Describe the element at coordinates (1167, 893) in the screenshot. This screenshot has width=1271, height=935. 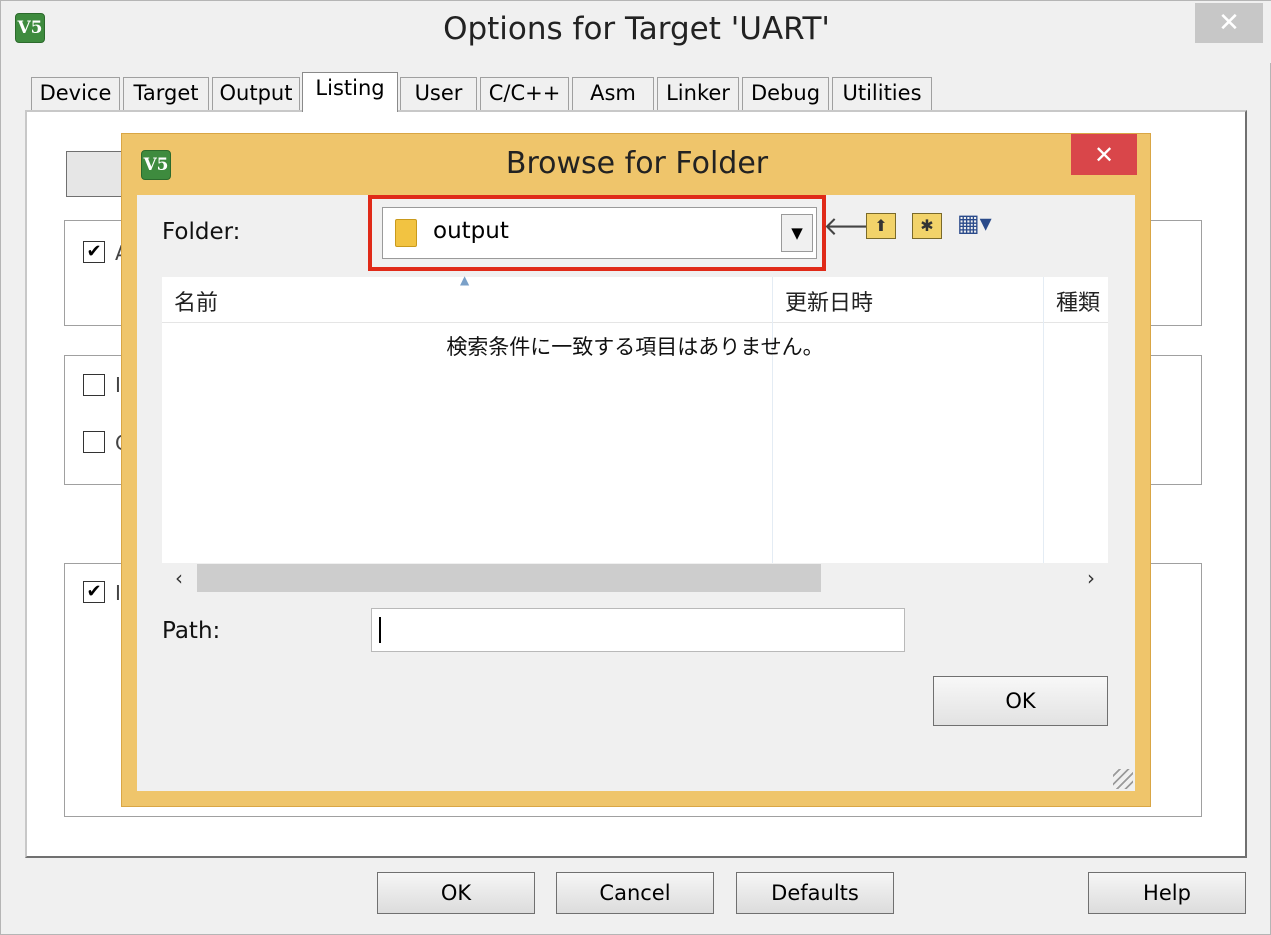
I see `help-button: Help` at that location.